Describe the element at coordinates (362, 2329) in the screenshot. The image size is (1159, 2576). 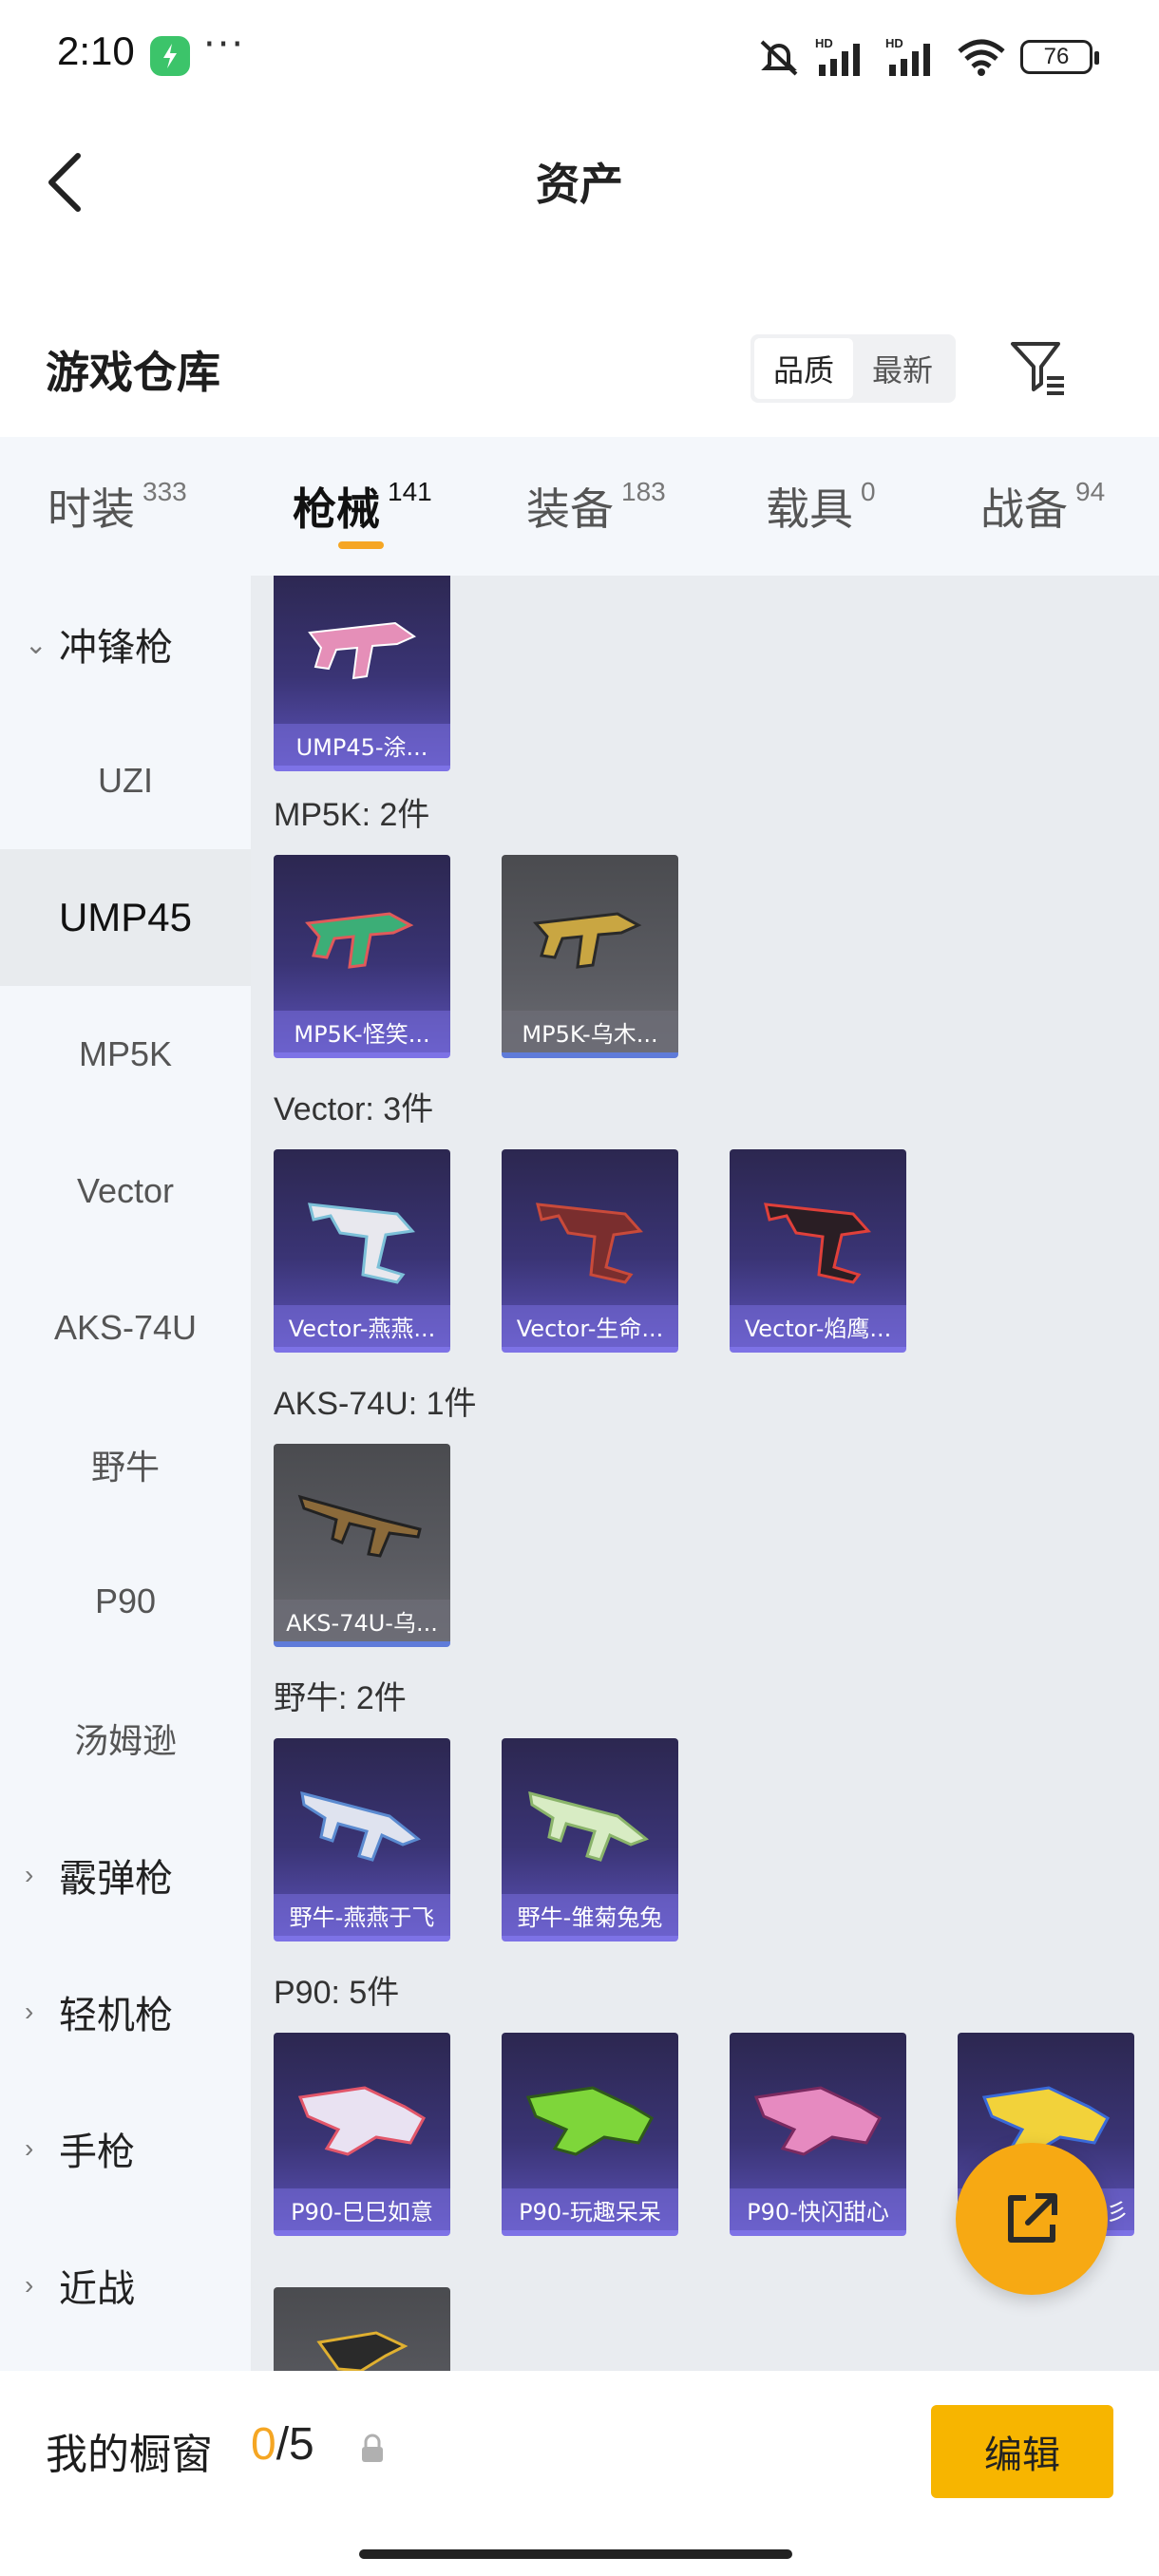
I see `weapon-card` at that location.